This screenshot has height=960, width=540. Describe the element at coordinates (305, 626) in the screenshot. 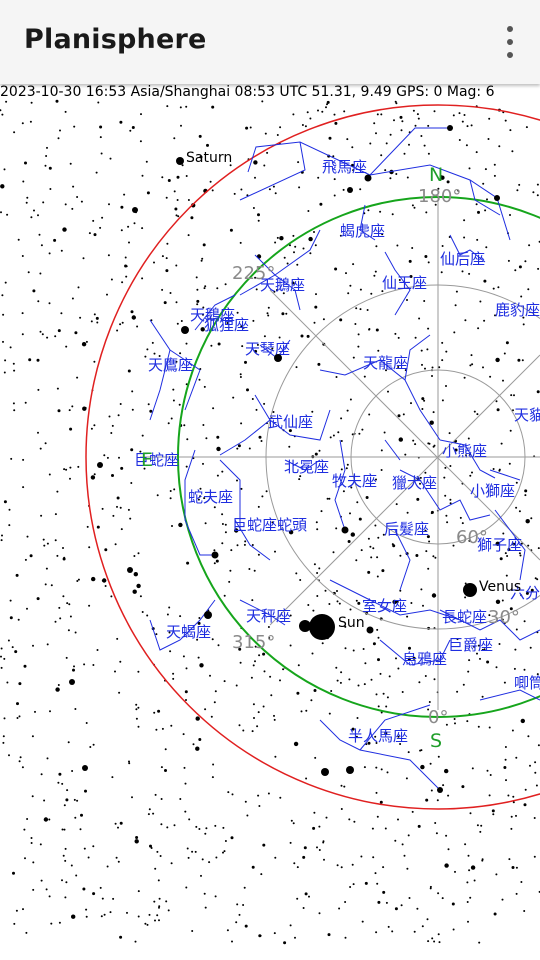

I see `moon-marker` at that location.